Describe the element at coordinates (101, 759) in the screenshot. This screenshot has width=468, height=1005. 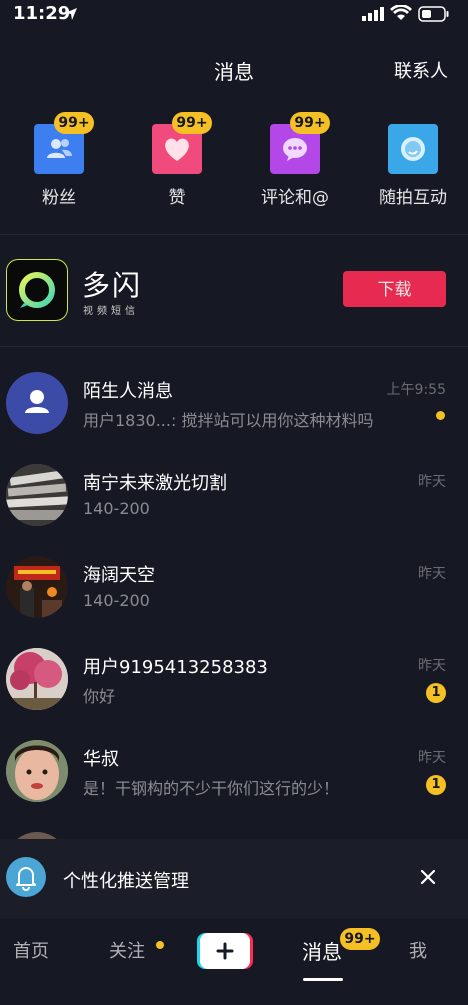
I see `conversation-name: 华叔` at that location.